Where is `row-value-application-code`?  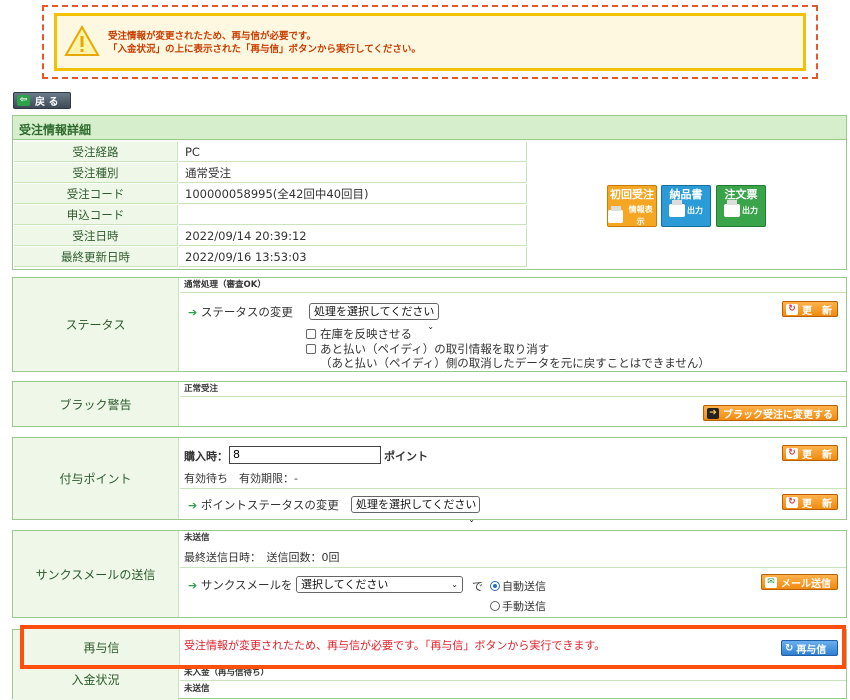 row-value-application-code is located at coordinates (353, 215).